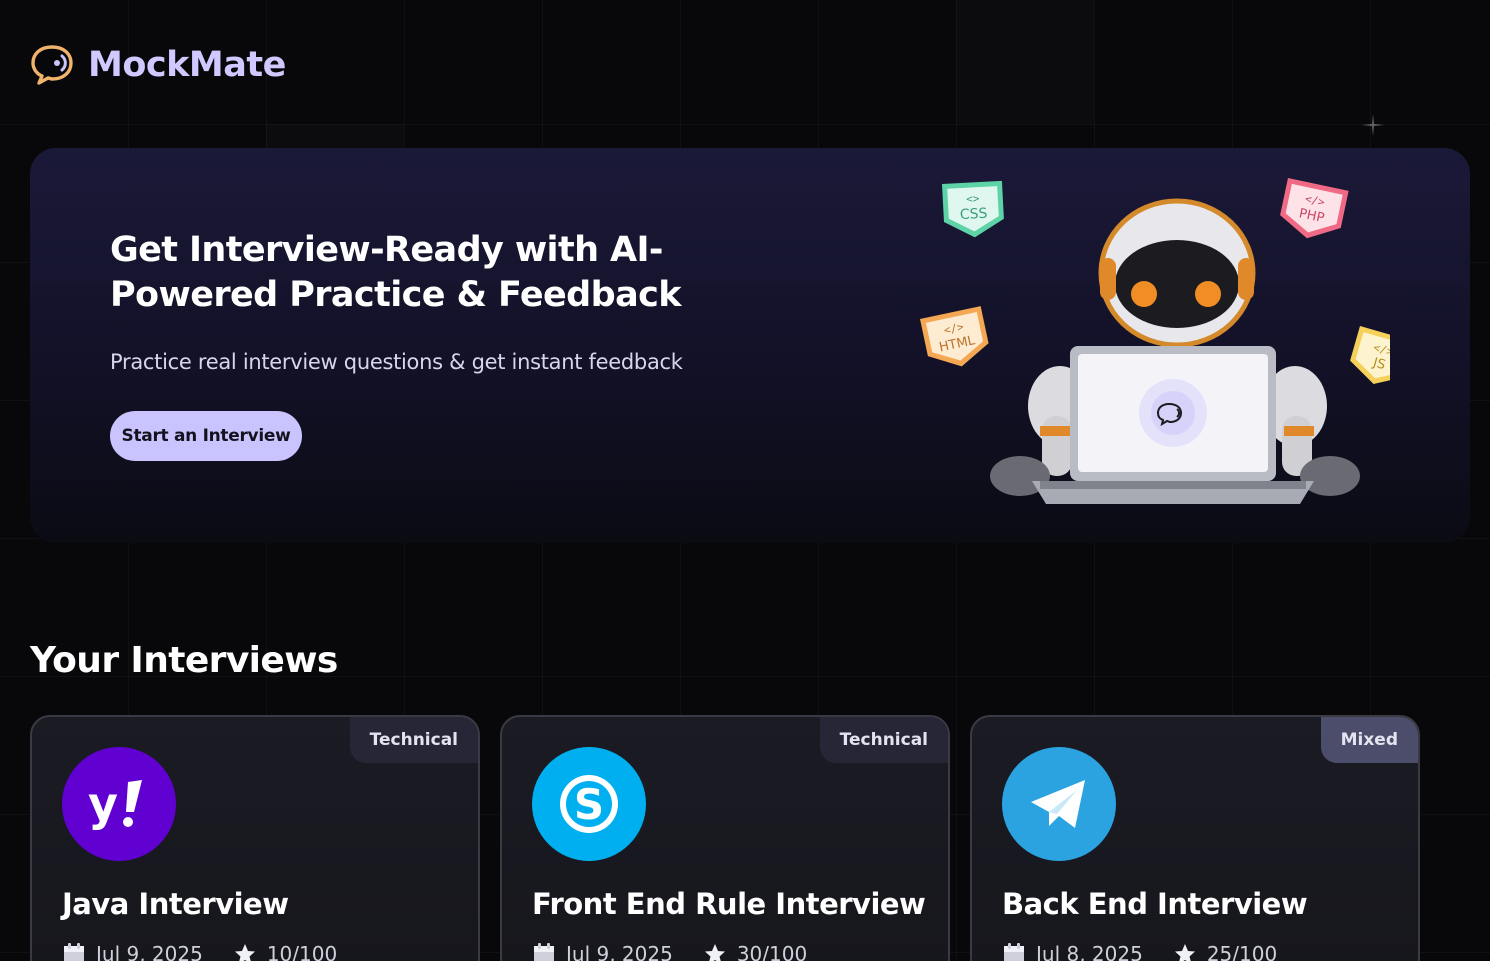 Image resolution: width=1490 pixels, height=961 pixels. Describe the element at coordinates (973, 214) in the screenshot. I see `svg-text: CSS` at that location.